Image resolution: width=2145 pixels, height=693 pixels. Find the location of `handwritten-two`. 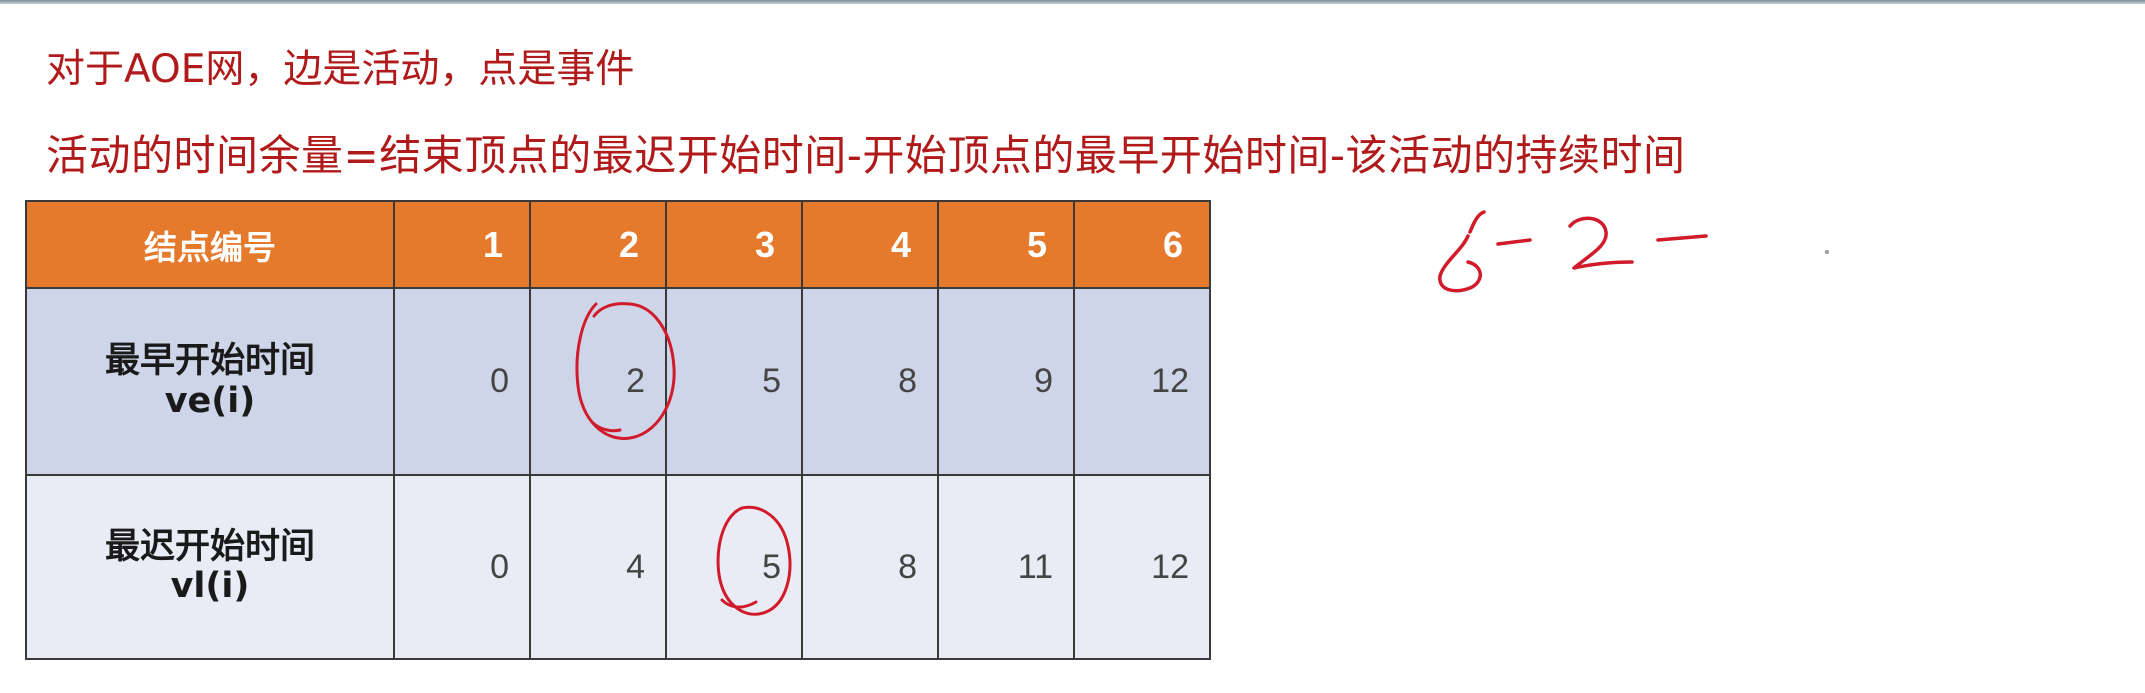

handwritten-two is located at coordinates (1601, 243).